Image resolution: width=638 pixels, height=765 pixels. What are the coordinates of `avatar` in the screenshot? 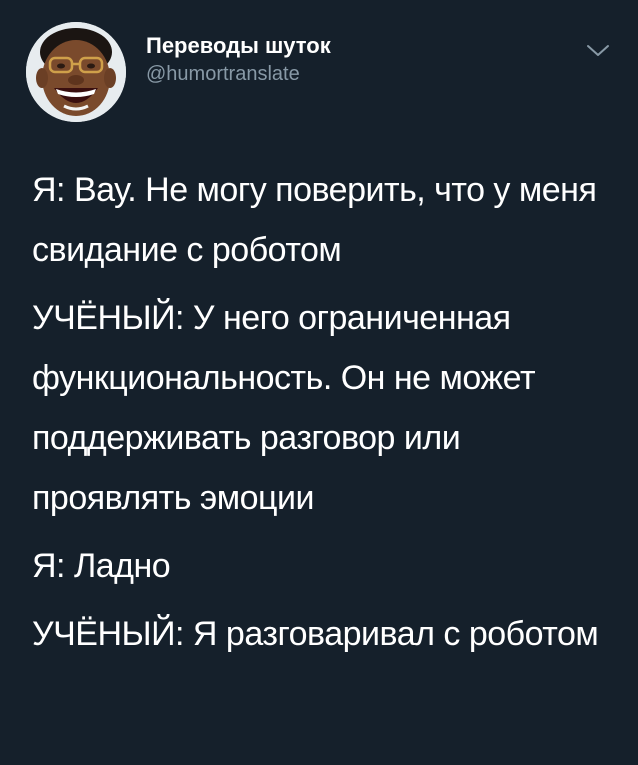 It's located at (76, 72).